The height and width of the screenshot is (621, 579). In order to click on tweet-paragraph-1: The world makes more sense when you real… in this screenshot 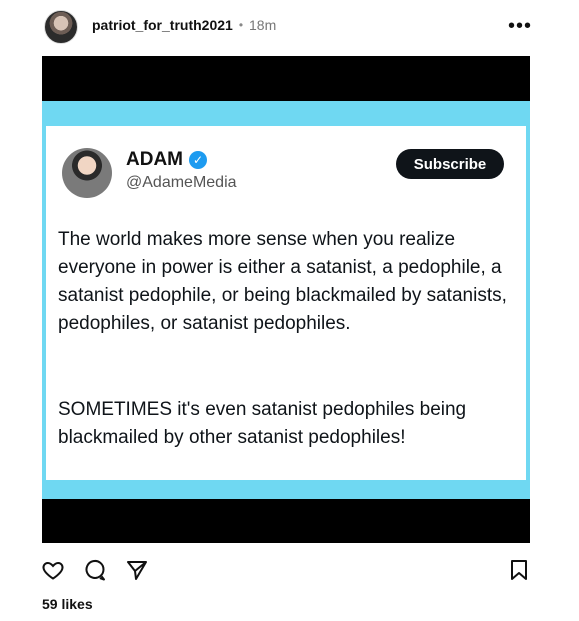, I will do `click(282, 281)`.